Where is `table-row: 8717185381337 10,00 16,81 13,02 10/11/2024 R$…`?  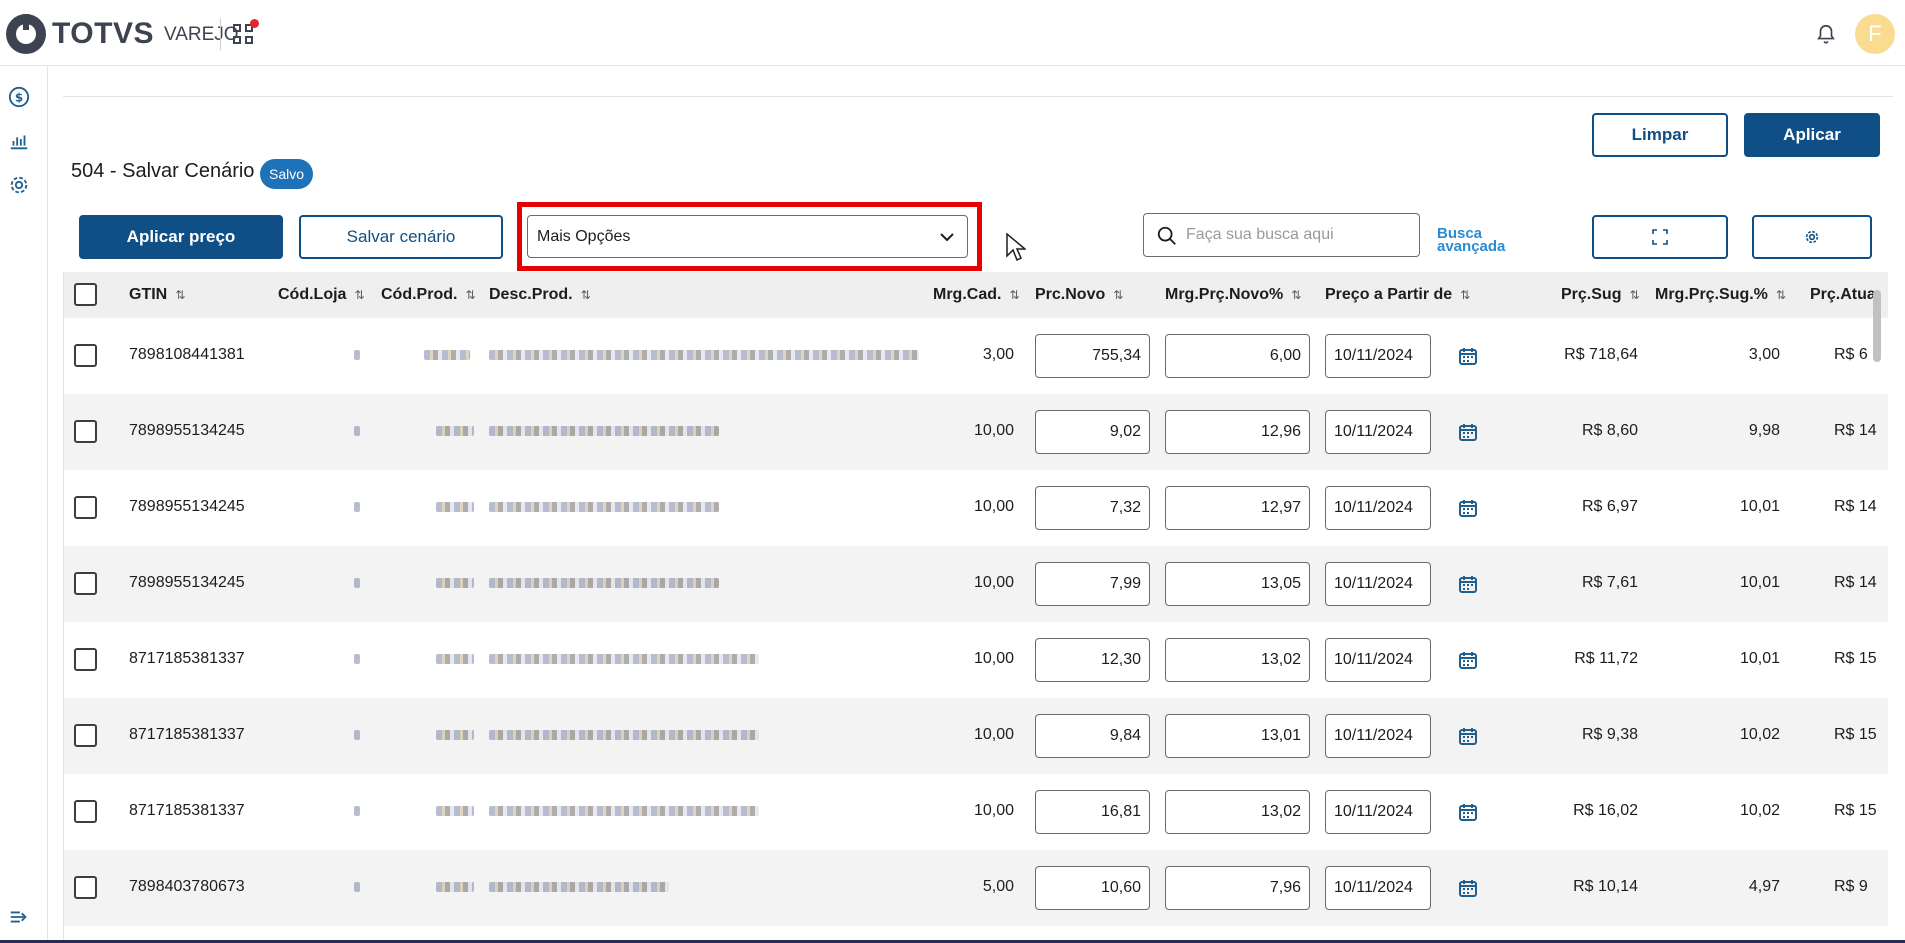
table-row: 8717185381337 10,00 16,81 13,02 10/11/2024 R$… is located at coordinates (976, 812).